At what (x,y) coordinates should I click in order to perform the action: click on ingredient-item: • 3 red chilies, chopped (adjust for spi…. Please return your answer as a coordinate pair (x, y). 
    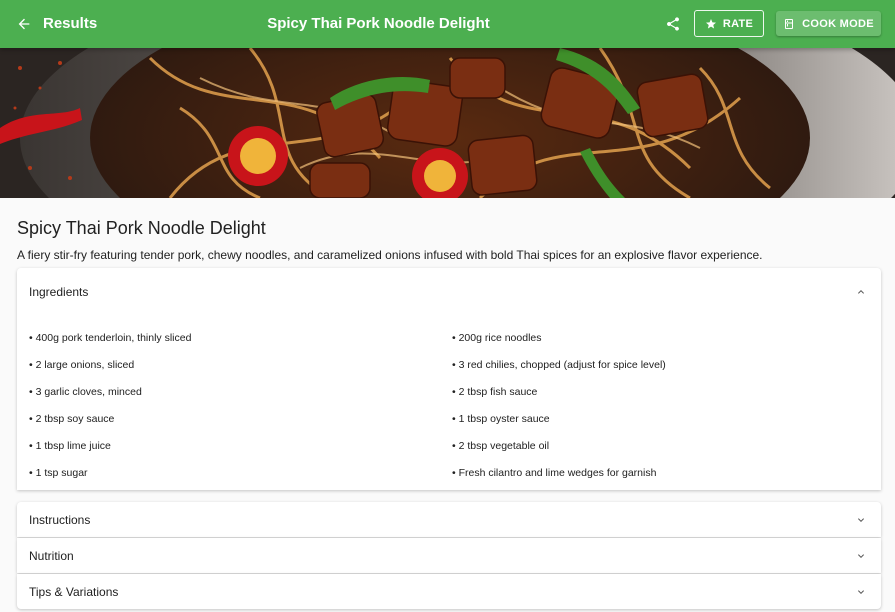
    Looking at the image, I should click on (559, 365).